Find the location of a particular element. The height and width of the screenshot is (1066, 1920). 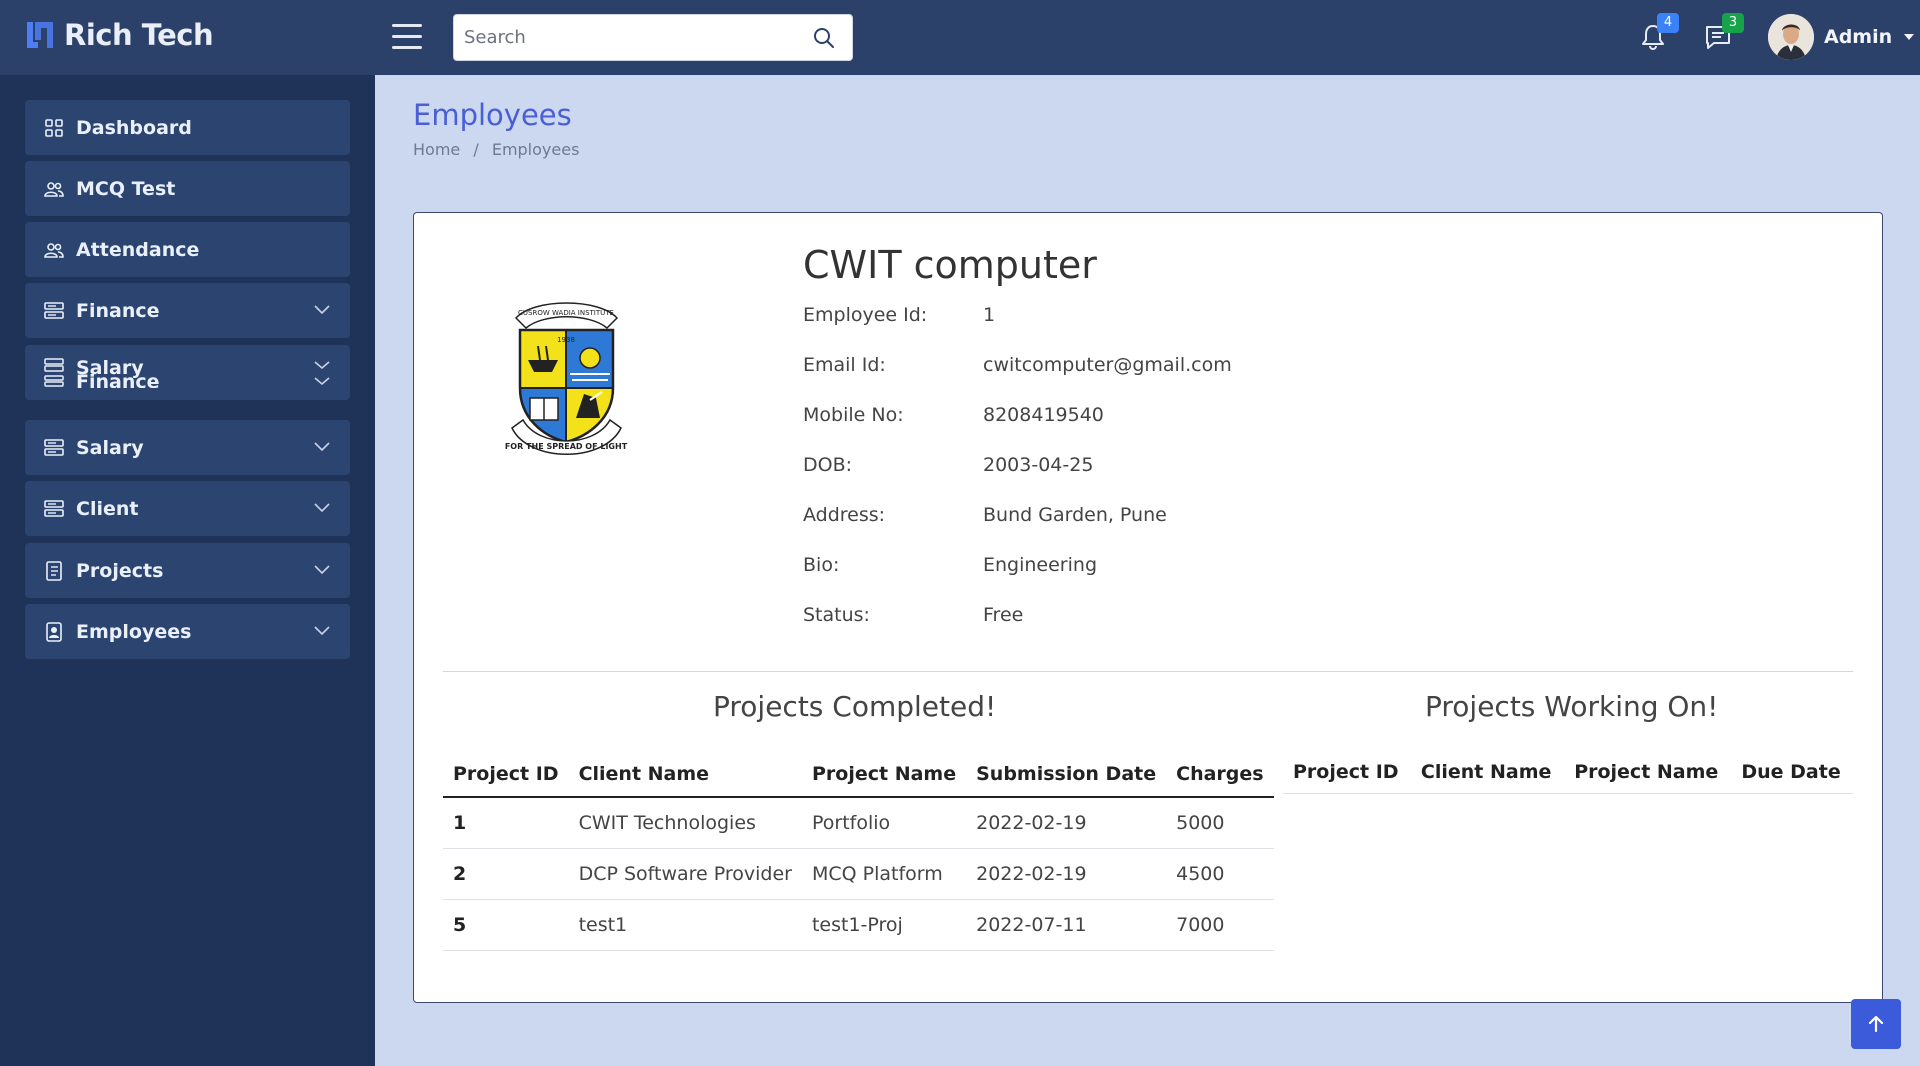

table-cell: 2 is located at coordinates (506, 874).